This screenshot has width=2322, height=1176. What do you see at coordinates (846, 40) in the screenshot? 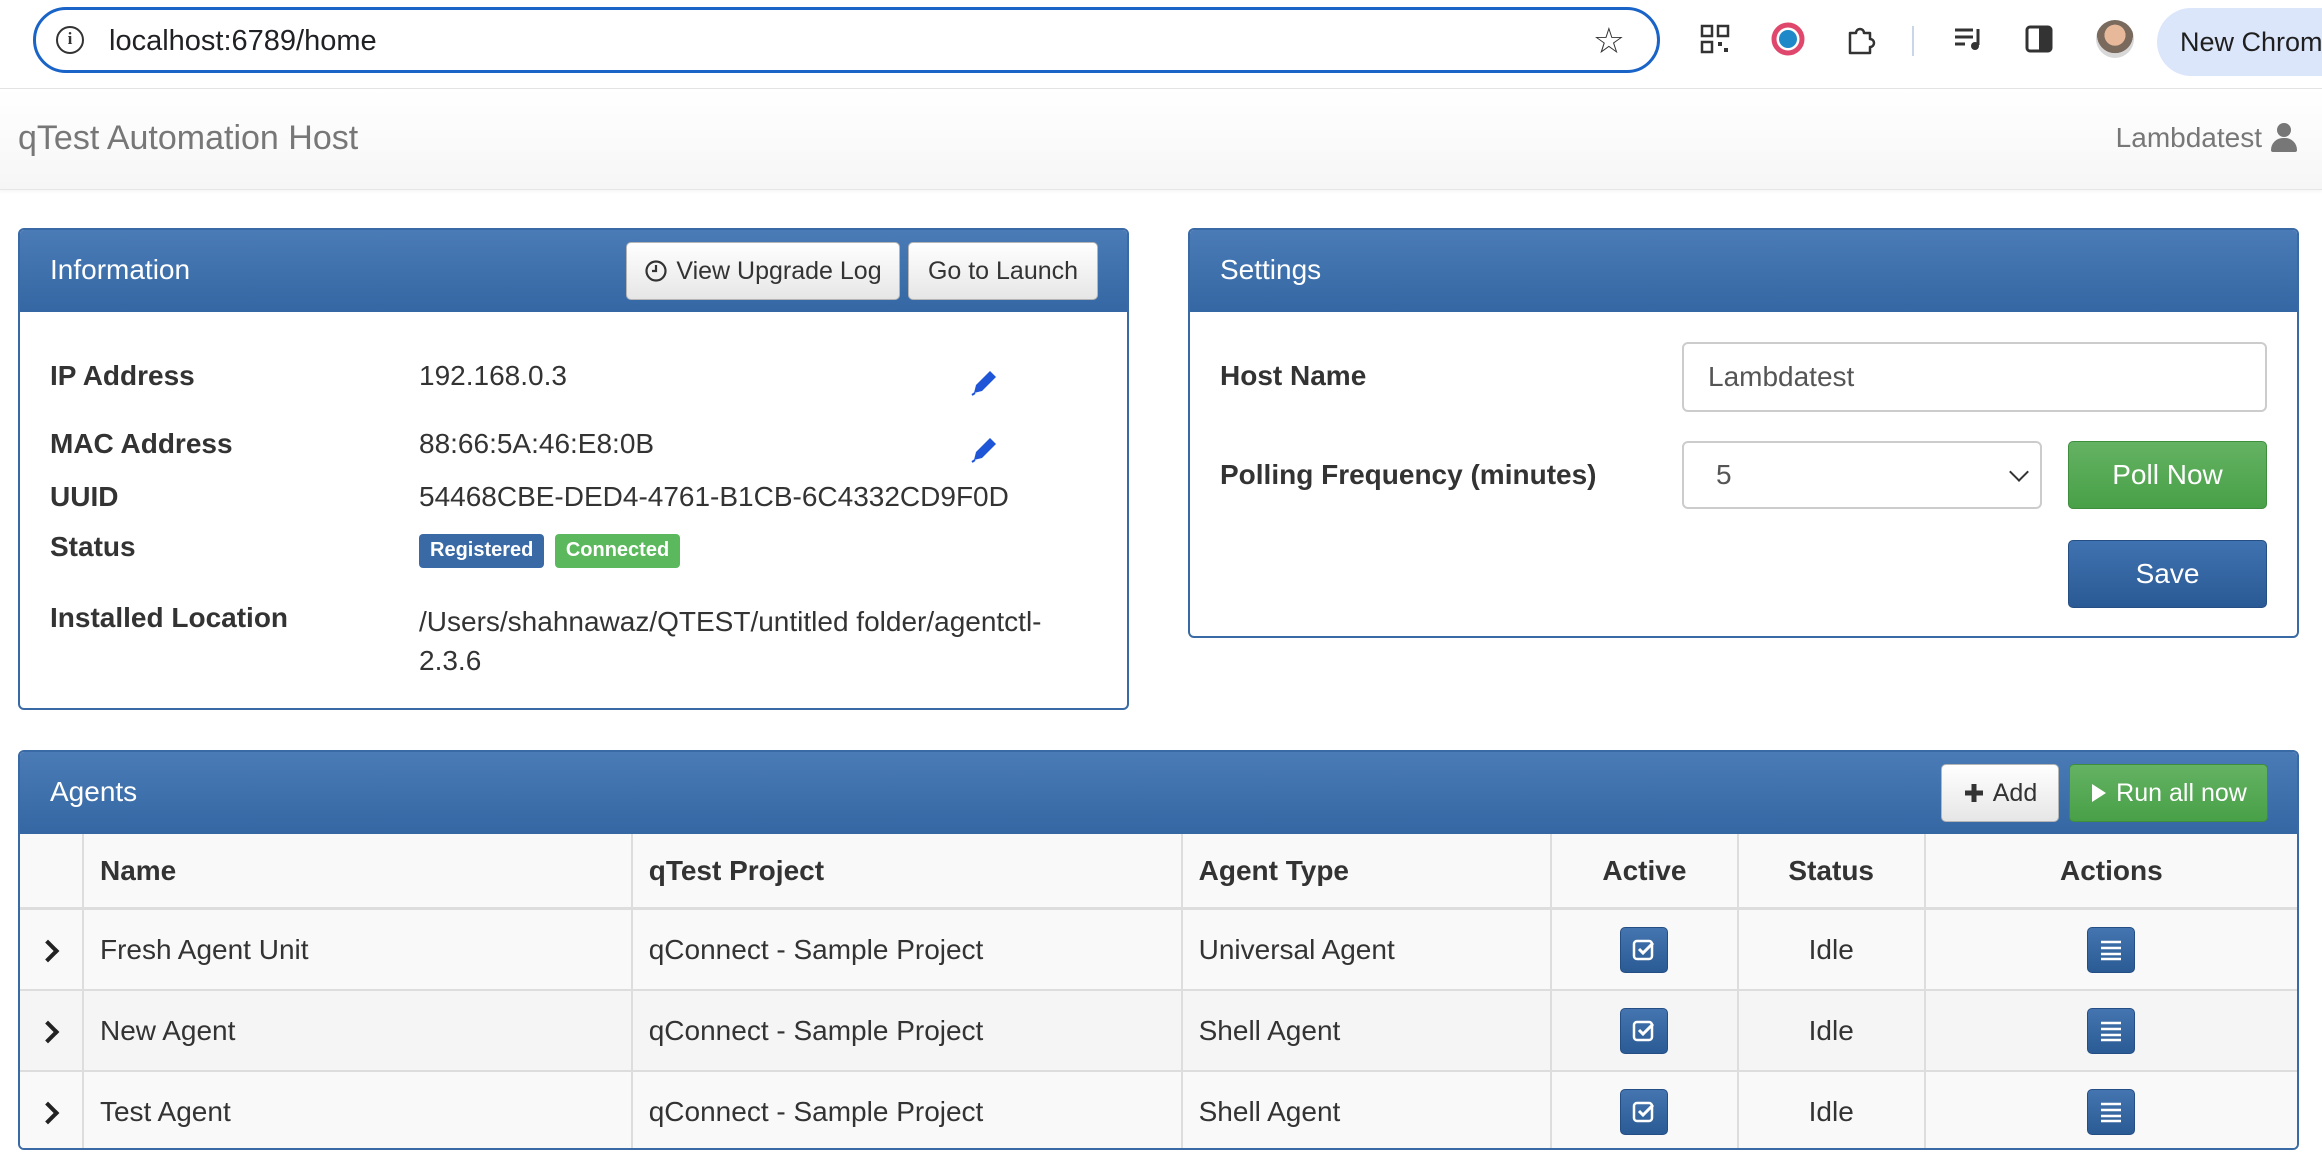
I see `address-bar: localhost:6789/home ☆` at bounding box center [846, 40].